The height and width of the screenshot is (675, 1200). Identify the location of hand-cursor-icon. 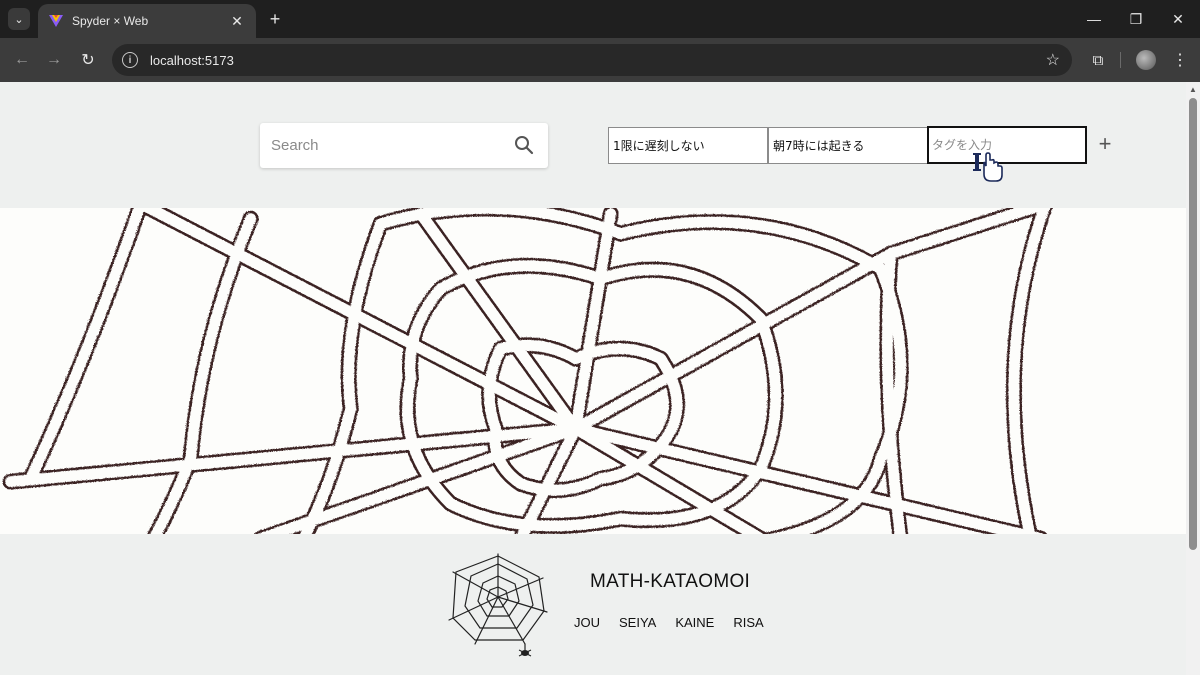
(988, 167).